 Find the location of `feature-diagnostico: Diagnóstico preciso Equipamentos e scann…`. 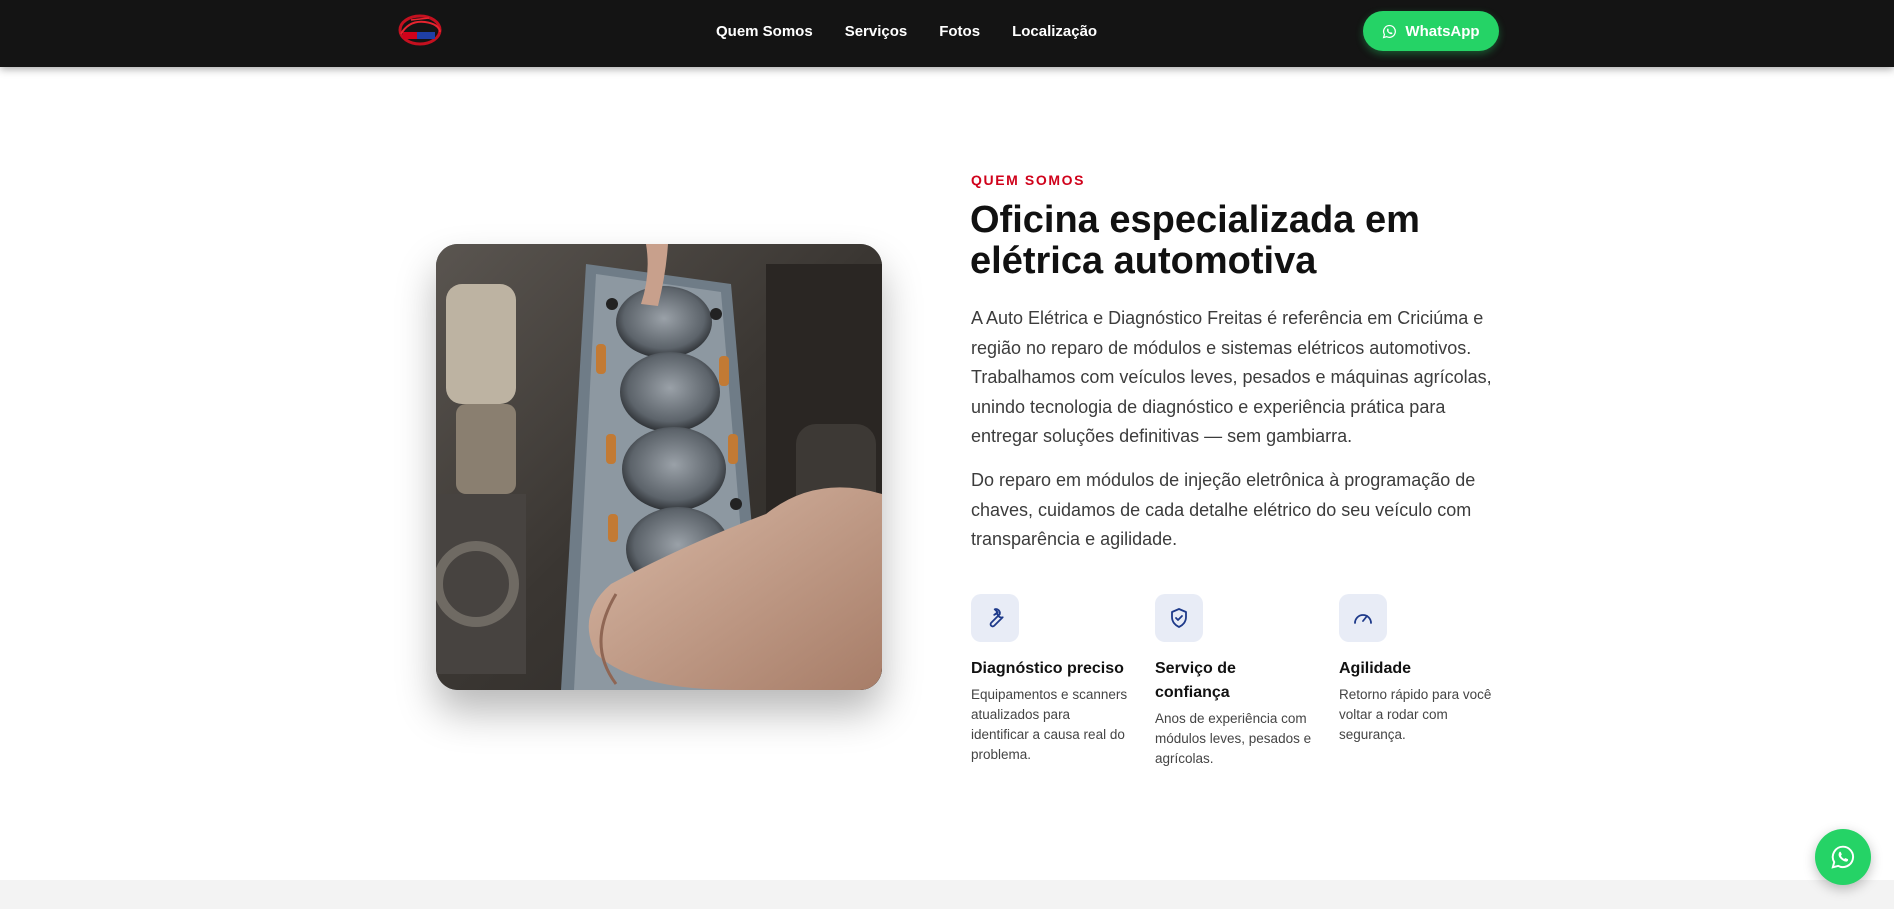

feature-diagnostico: Diagnóstico preciso Equipamentos e scann… is located at coordinates (1051, 679).